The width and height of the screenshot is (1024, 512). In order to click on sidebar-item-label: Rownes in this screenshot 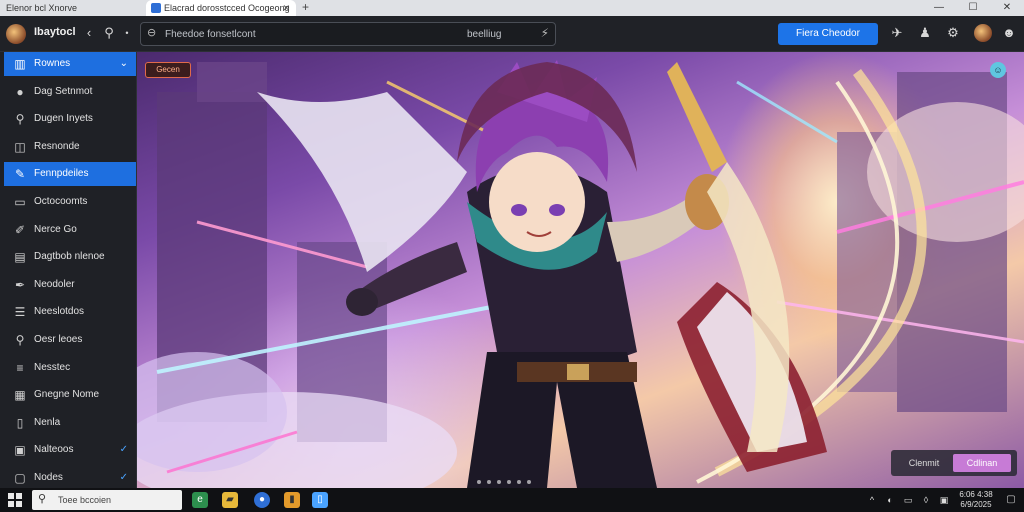, I will do `click(52, 63)`.